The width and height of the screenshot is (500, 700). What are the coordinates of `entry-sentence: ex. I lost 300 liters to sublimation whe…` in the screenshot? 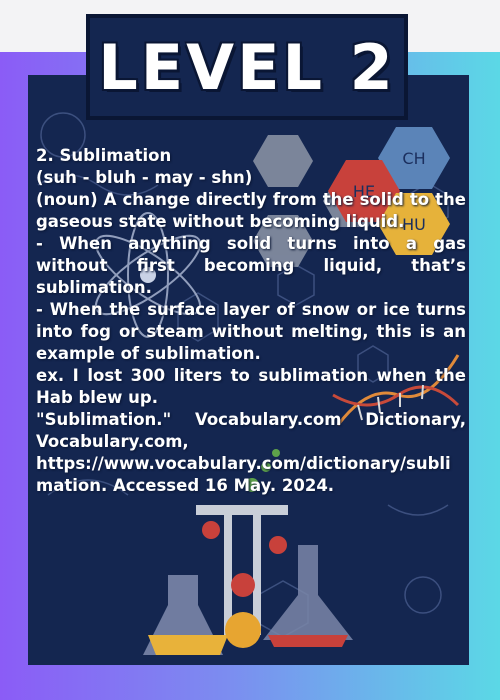 It's located at (251, 386).